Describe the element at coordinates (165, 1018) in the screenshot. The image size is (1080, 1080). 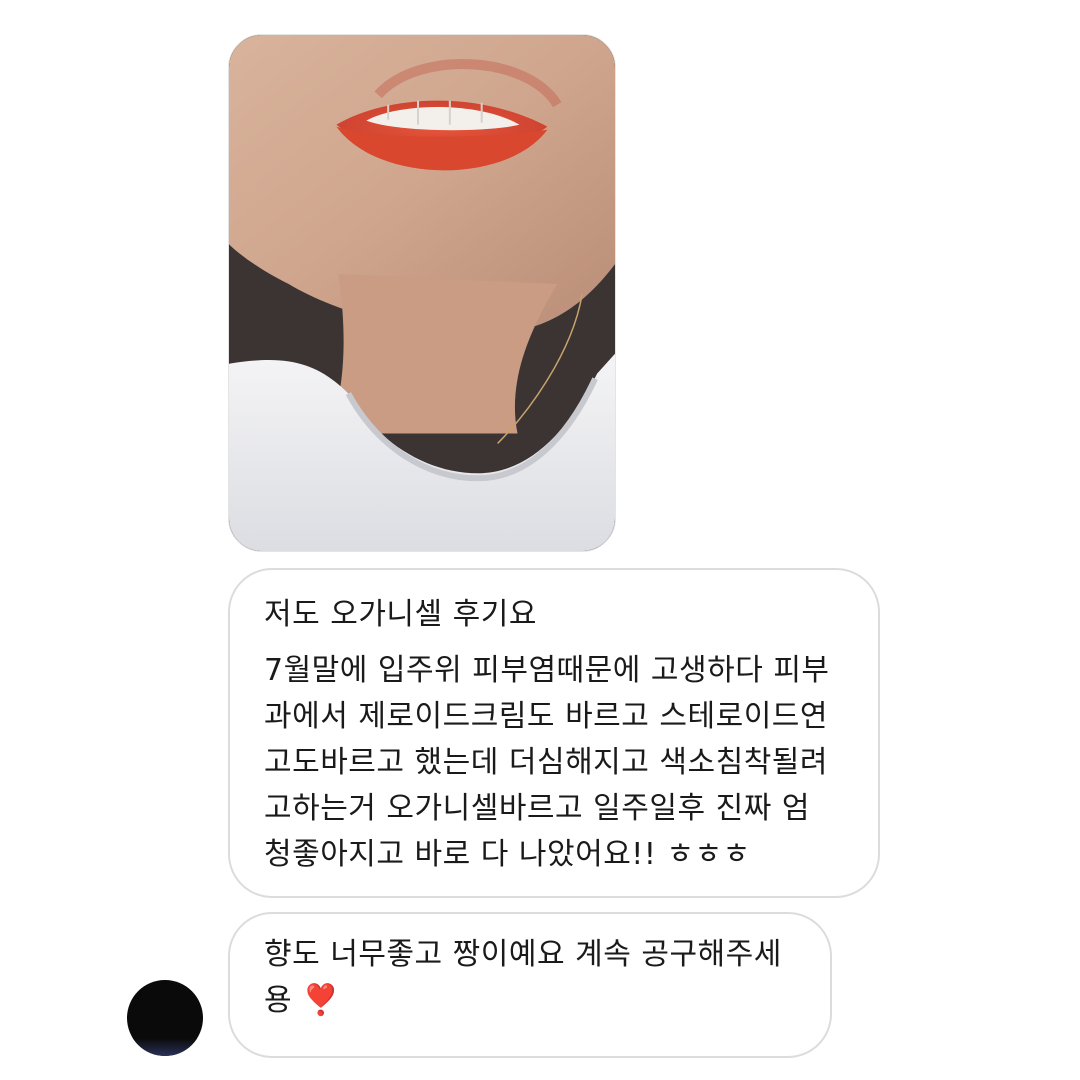
I see `sender-avatar` at that location.